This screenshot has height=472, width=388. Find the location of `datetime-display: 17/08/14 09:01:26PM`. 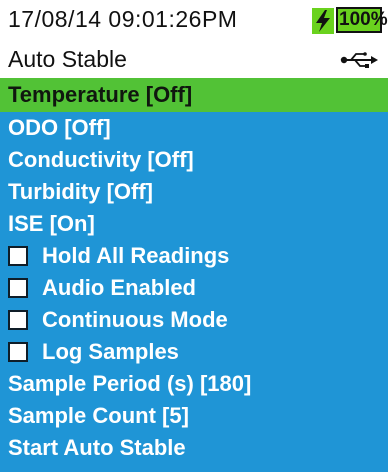

datetime-display: 17/08/14 09:01:26PM is located at coordinates (123, 19).